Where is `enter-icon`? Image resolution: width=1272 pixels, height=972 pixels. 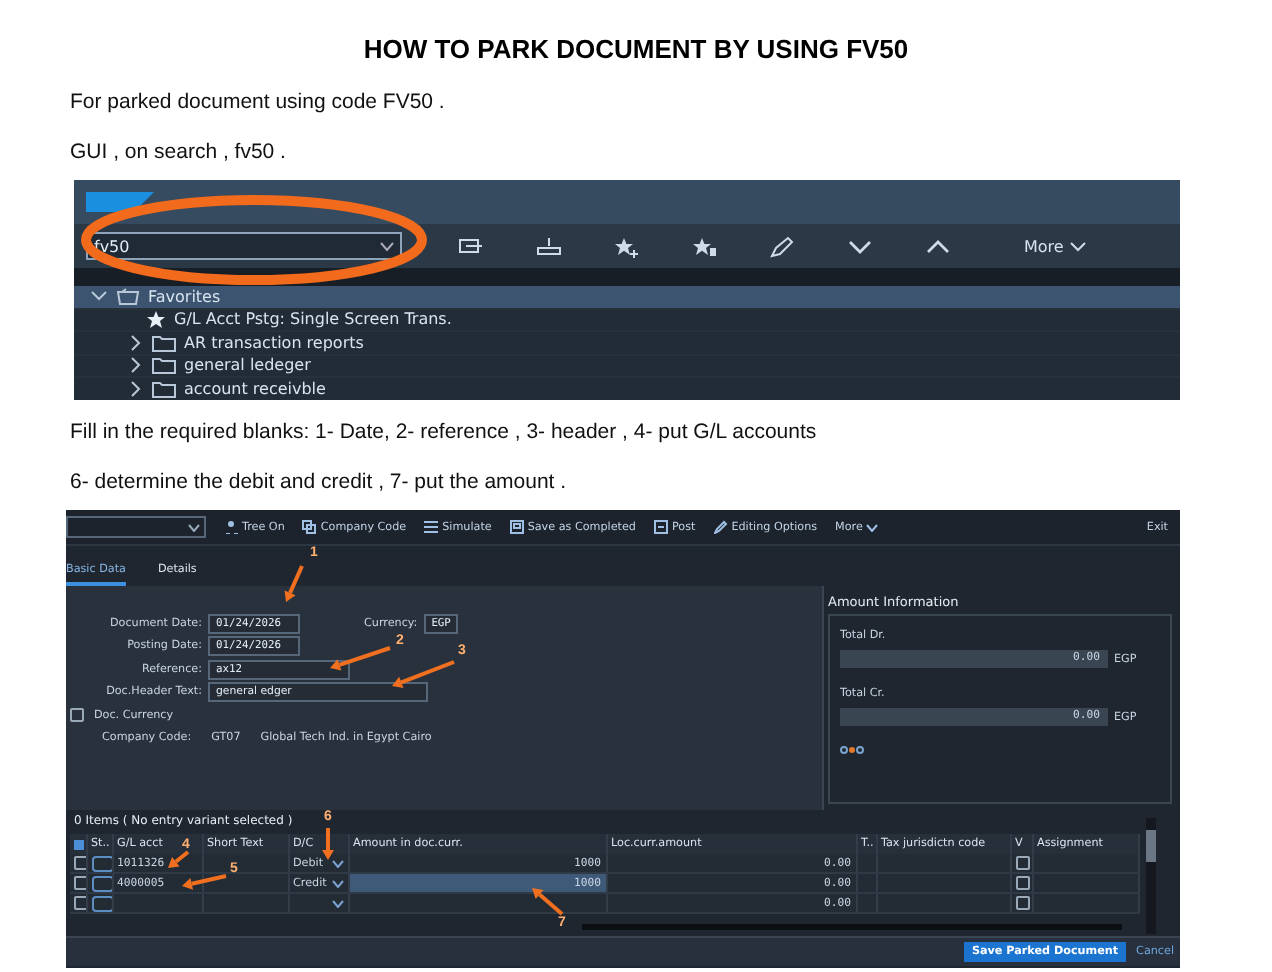
enter-icon is located at coordinates (471, 246).